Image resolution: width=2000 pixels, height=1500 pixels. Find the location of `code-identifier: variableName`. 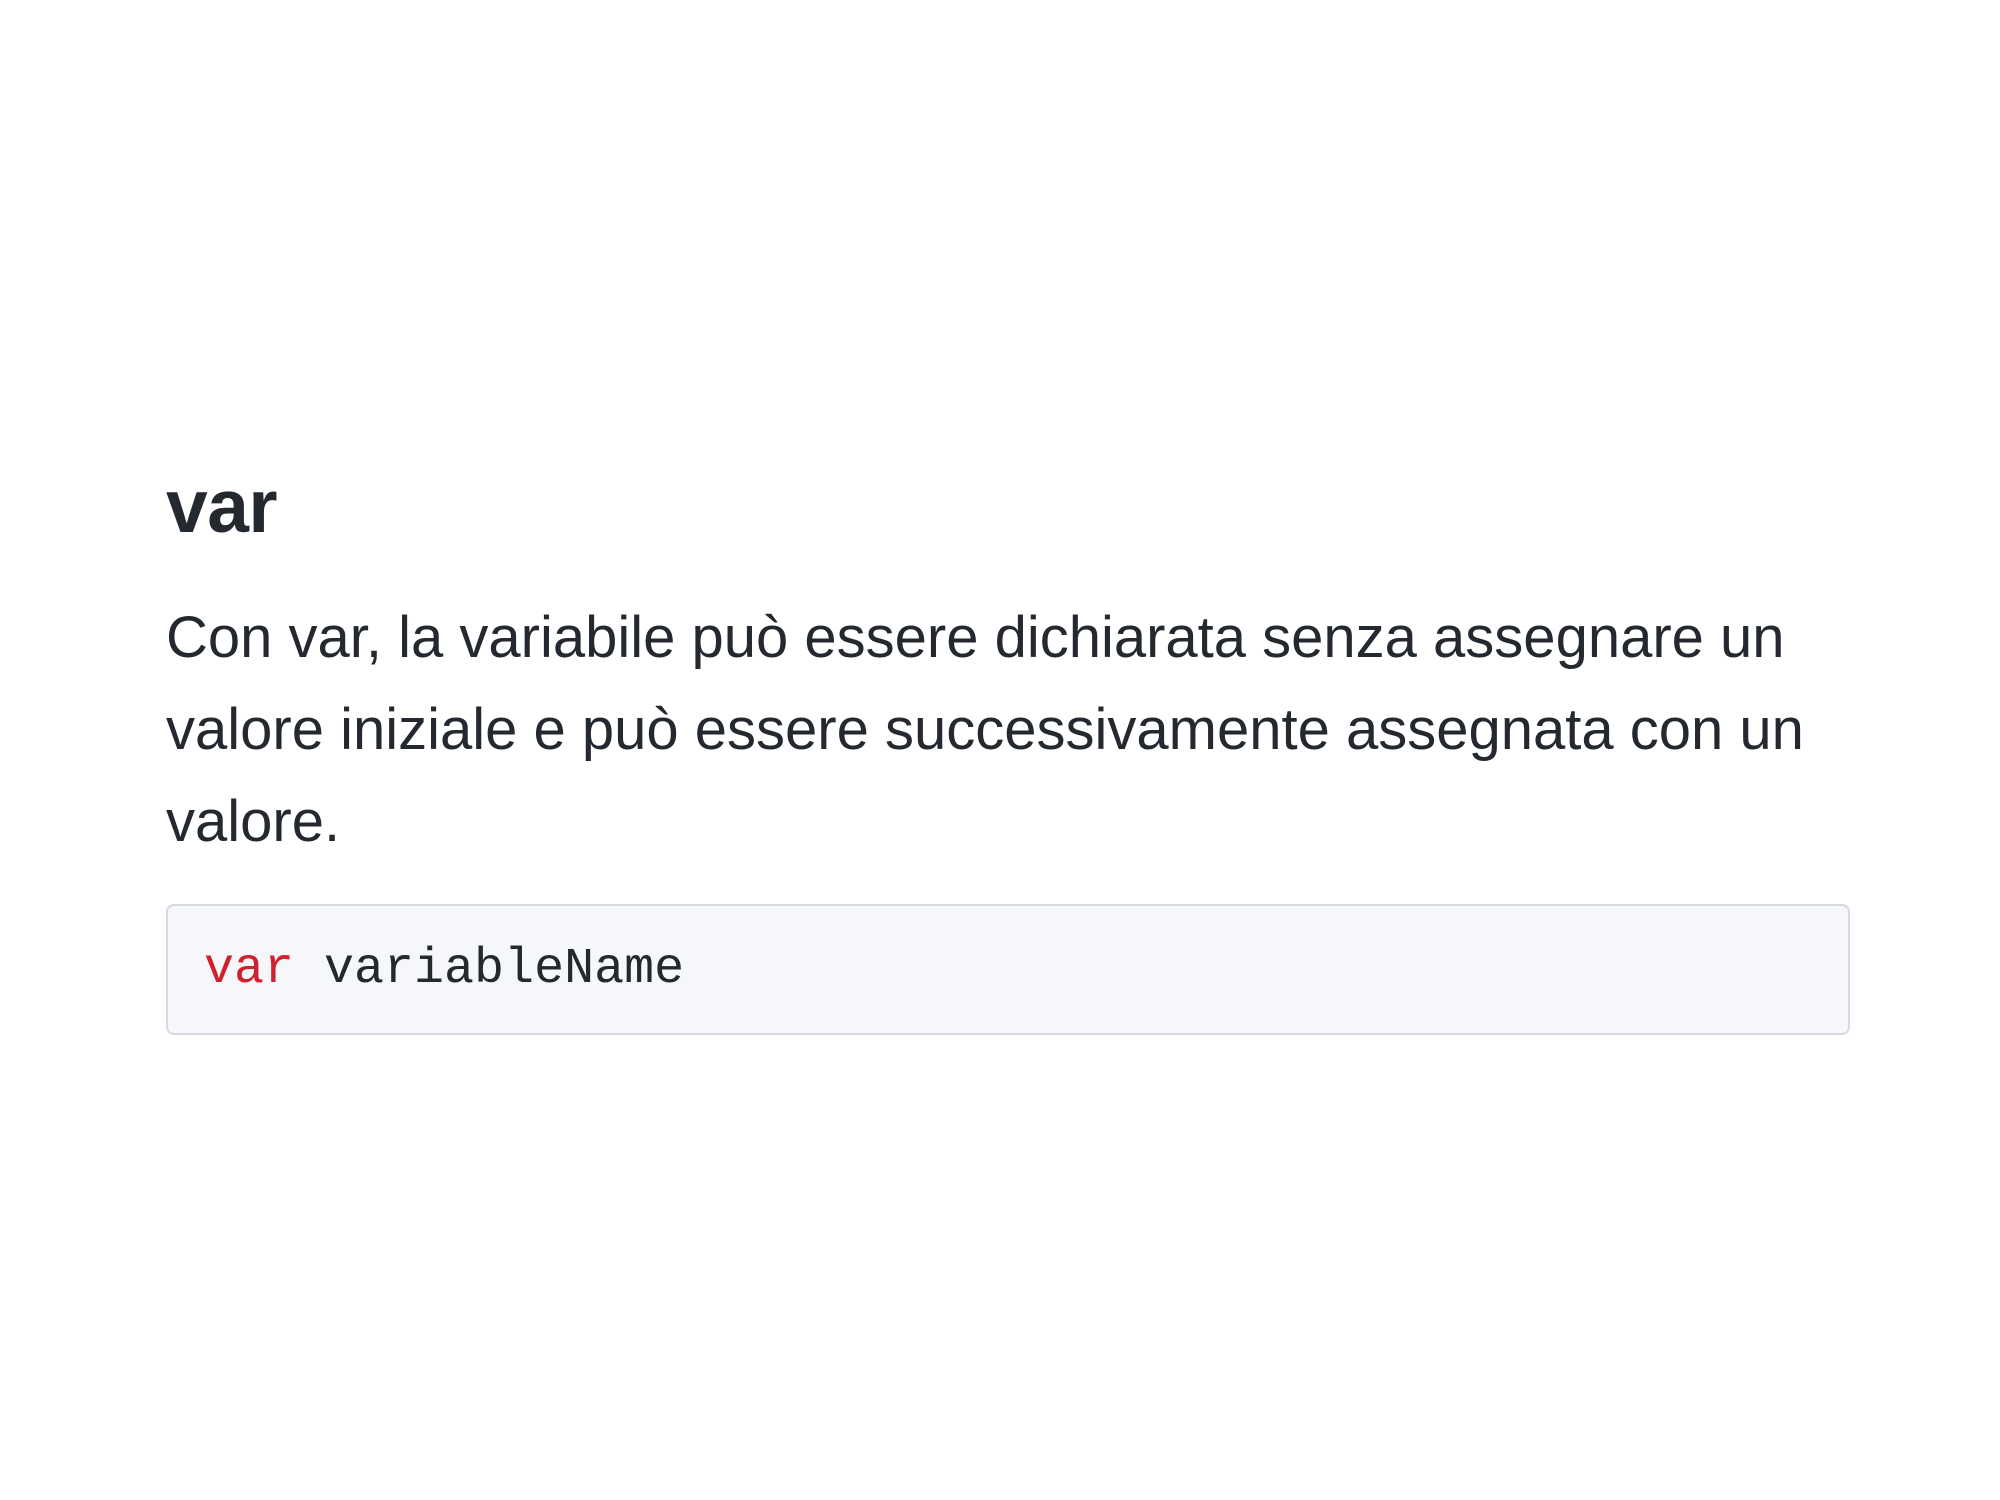

code-identifier: variableName is located at coordinates (504, 969).